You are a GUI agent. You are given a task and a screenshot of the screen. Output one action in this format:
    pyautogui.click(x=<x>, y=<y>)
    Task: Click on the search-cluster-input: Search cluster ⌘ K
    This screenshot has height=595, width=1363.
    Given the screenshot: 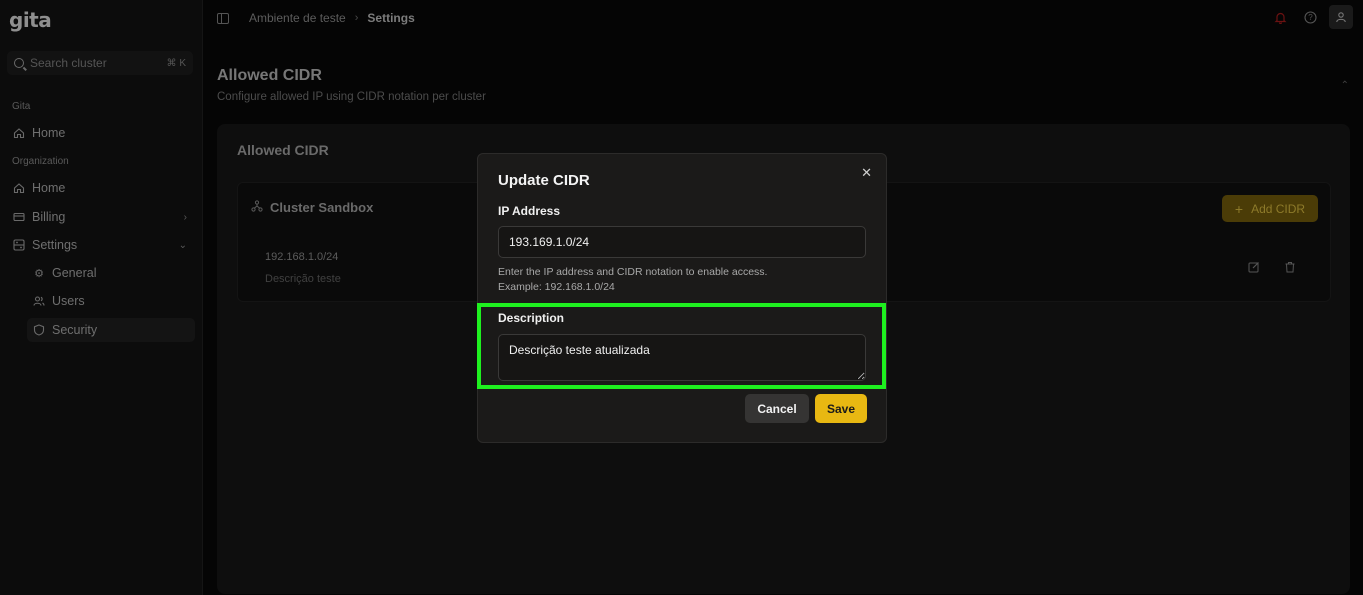 What is the action you would take?
    pyautogui.click(x=100, y=63)
    